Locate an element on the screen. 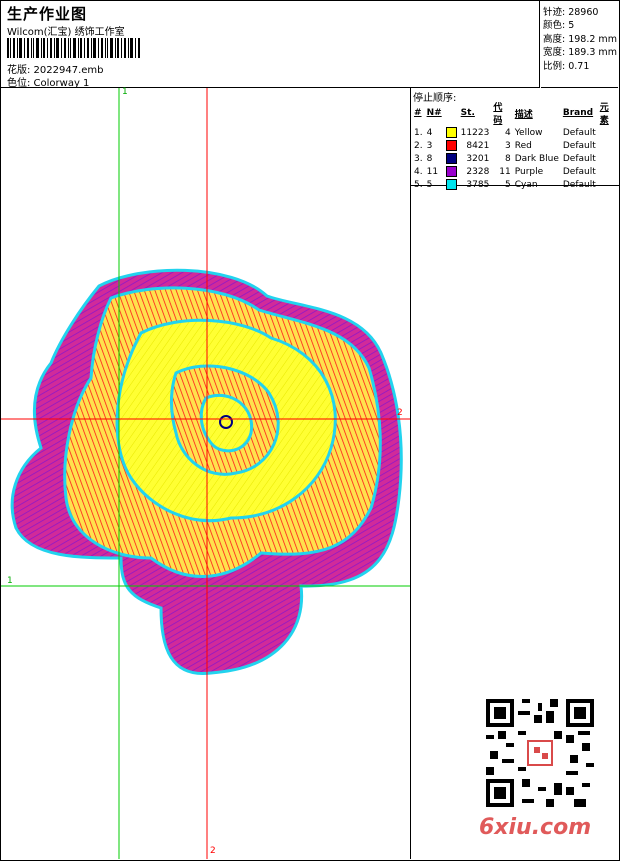 This screenshot has height=862, width=620. qr-code is located at coordinates (540, 753).